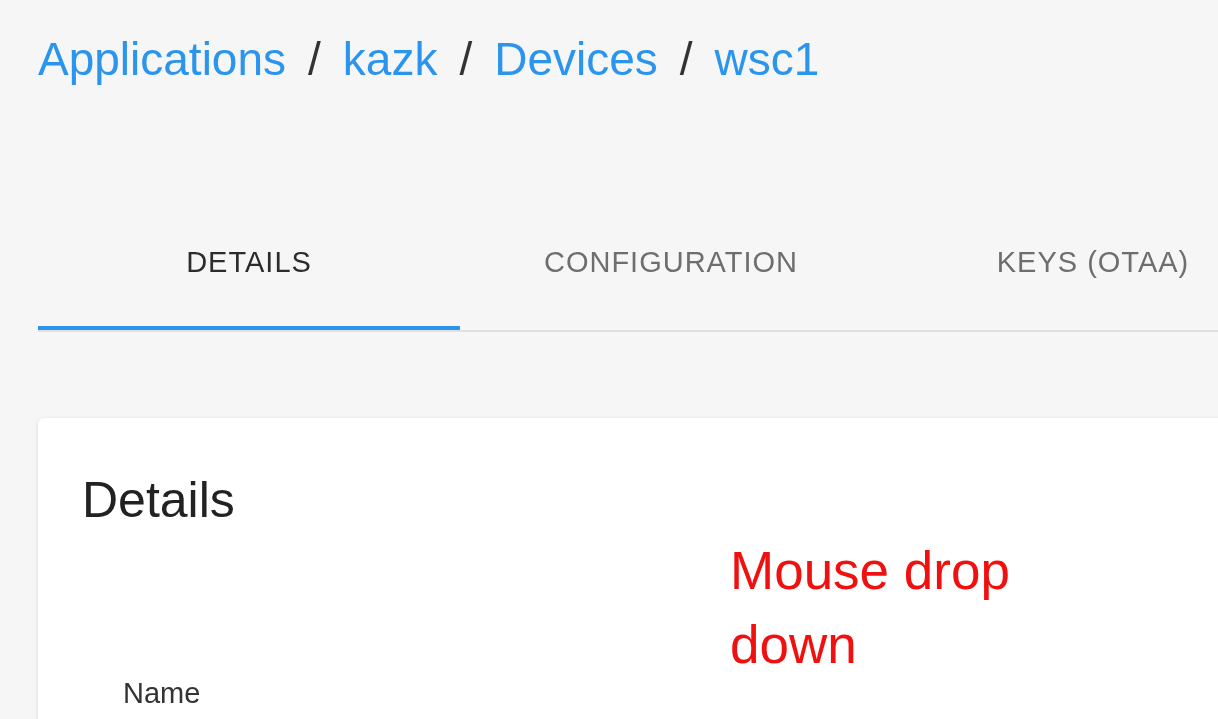 Image resolution: width=1218 pixels, height=719 pixels. Describe the element at coordinates (390, 59) in the screenshot. I see `breadcrumb-link: kazk` at that location.